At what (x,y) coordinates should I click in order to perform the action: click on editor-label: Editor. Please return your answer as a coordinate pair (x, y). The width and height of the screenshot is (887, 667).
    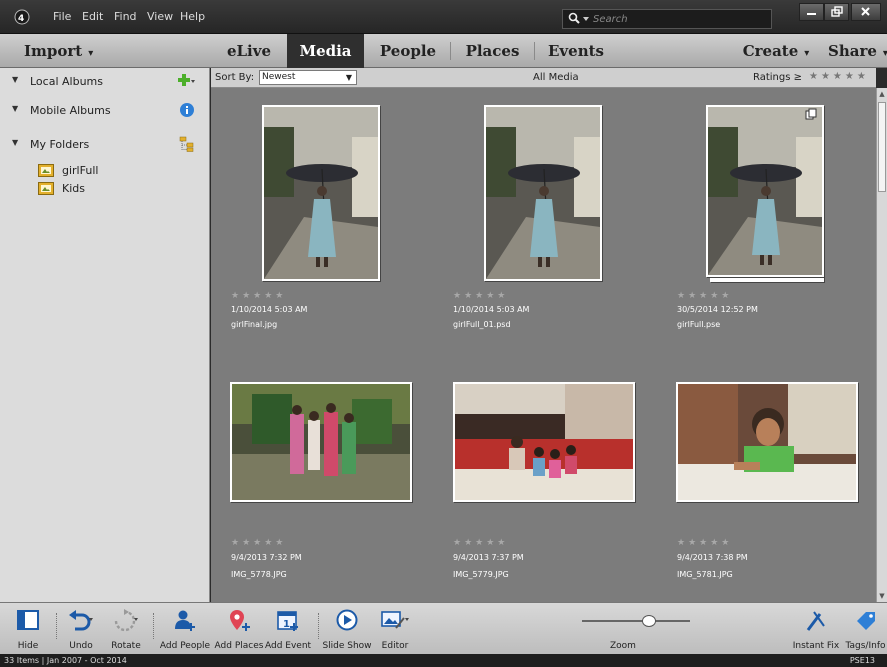
    Looking at the image, I should click on (395, 646).